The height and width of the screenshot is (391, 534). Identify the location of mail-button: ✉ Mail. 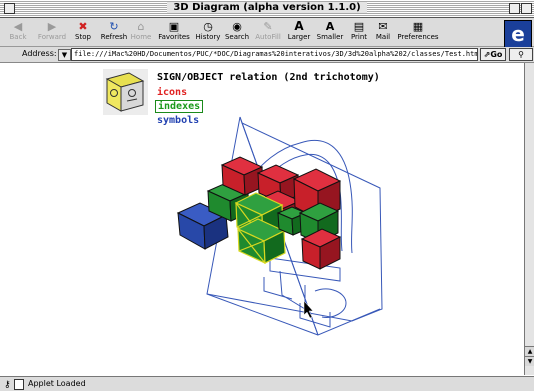
(383, 32).